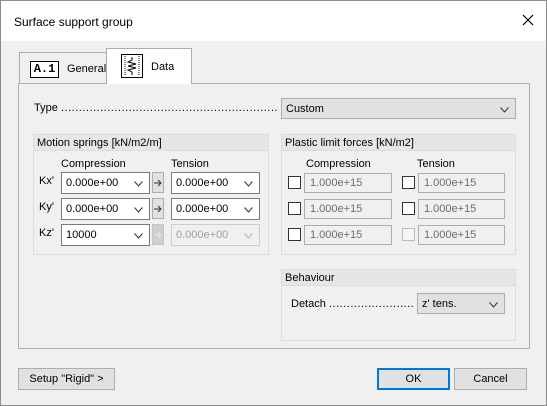 This screenshot has width=547, height=406. Describe the element at coordinates (336, 235) in the screenshot. I see `plastic-compression-value-3: 1.000e+15` at that location.